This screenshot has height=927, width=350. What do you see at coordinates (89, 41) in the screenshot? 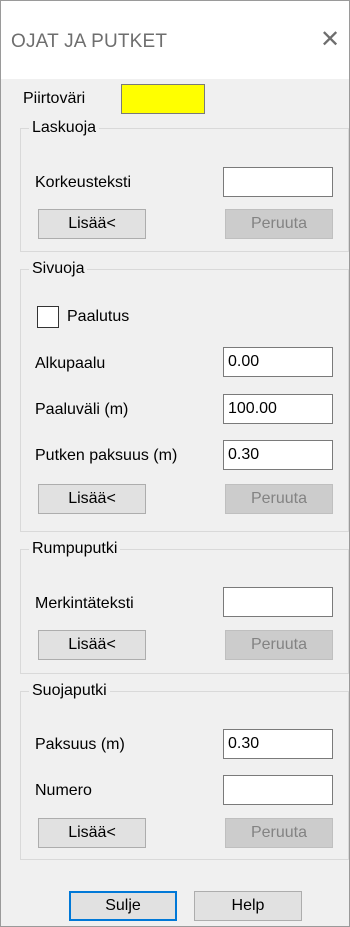
I see `window-title: OJAT JA PUTKET` at bounding box center [89, 41].